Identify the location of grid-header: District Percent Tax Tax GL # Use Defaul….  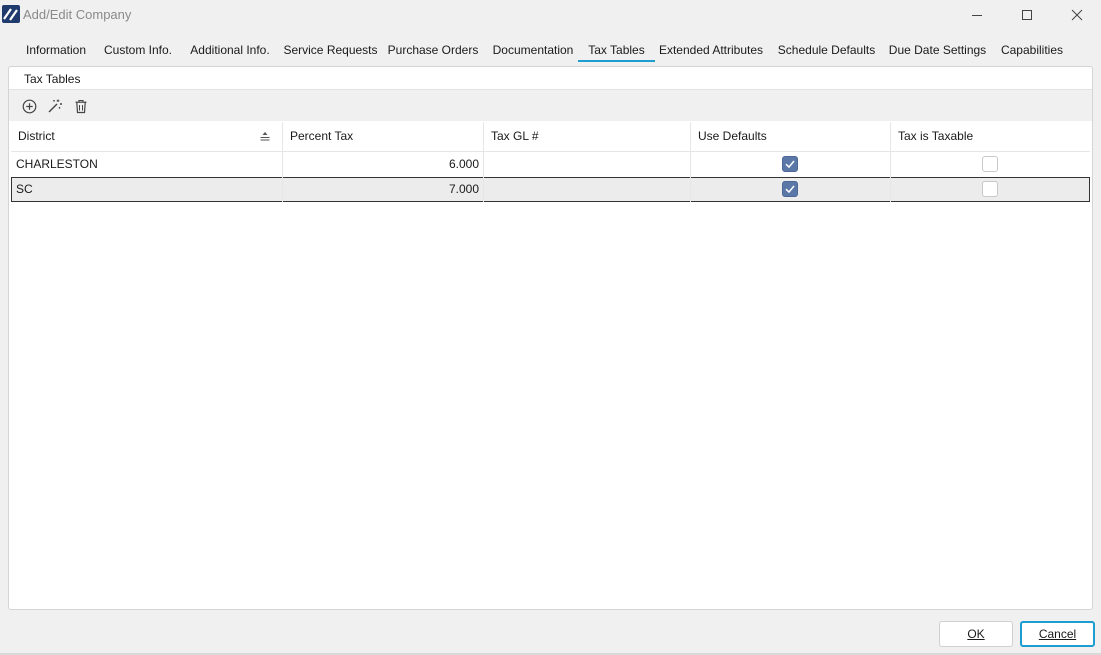
(550, 137).